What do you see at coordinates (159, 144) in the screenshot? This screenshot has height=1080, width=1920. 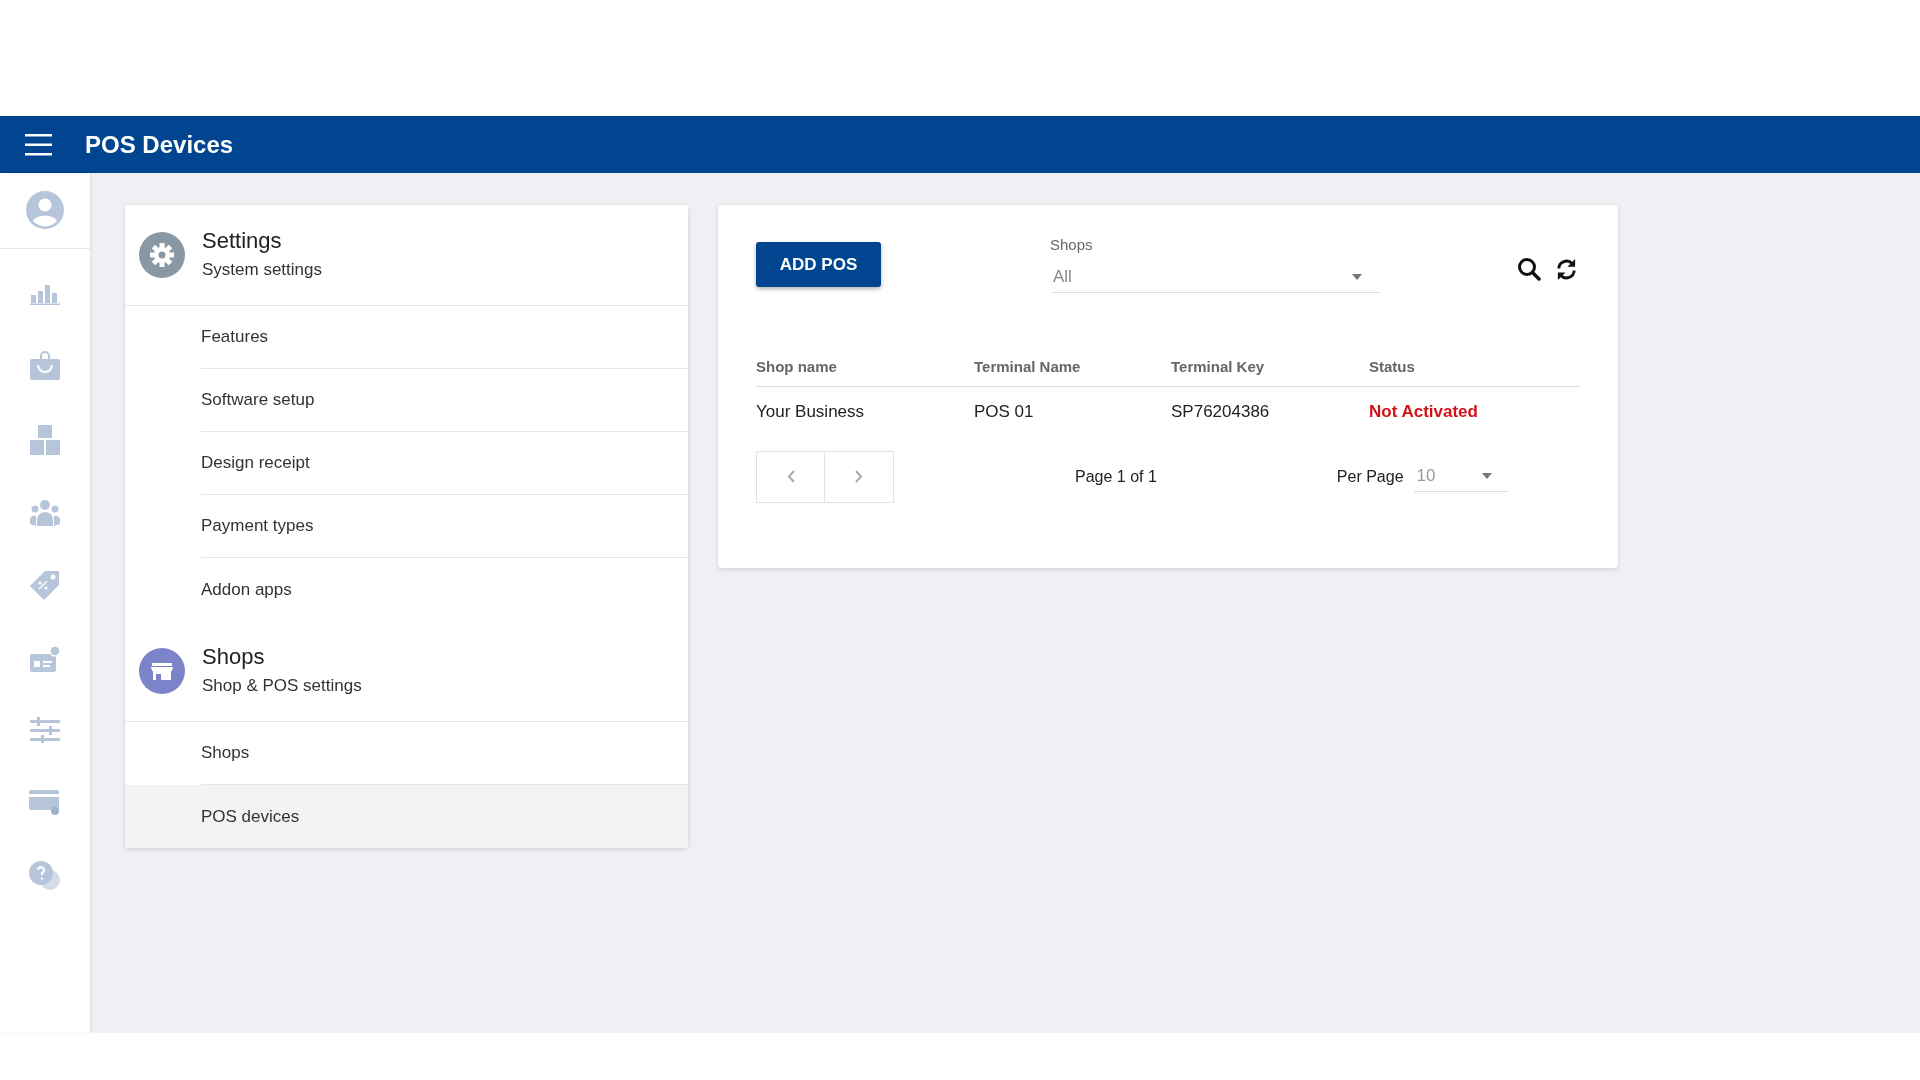 I see `app-title: POS Devices` at bounding box center [159, 144].